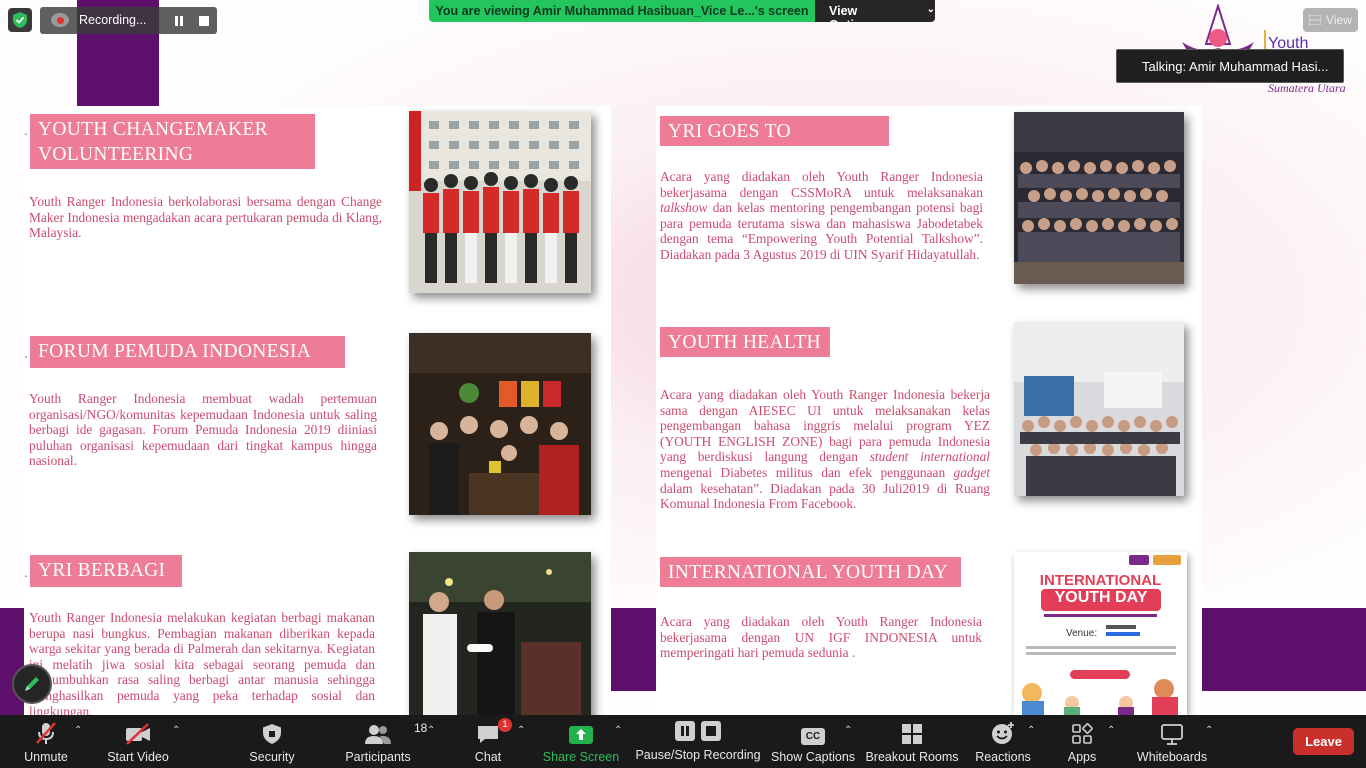 The height and width of the screenshot is (768, 1366). Describe the element at coordinates (1099, 409) in the screenshot. I see `photo-youth-health` at that location.